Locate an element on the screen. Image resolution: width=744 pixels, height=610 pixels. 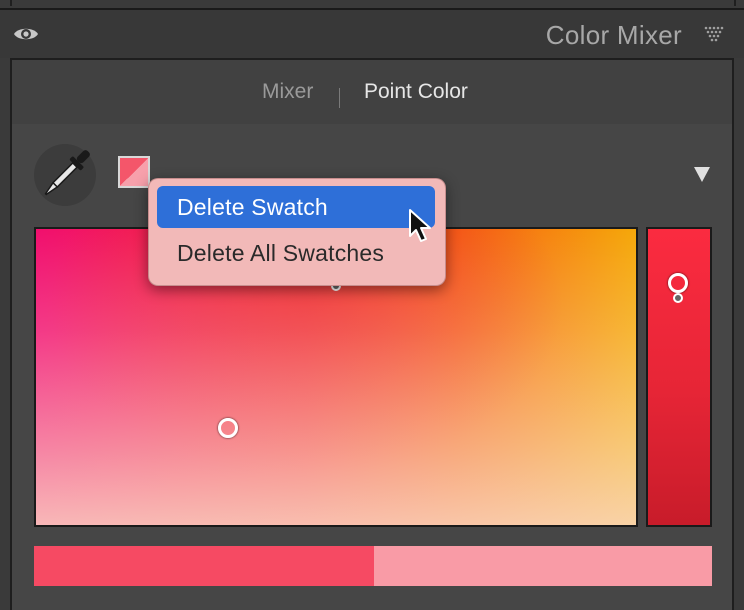
triangle-down-icon is located at coordinates (702, 174).